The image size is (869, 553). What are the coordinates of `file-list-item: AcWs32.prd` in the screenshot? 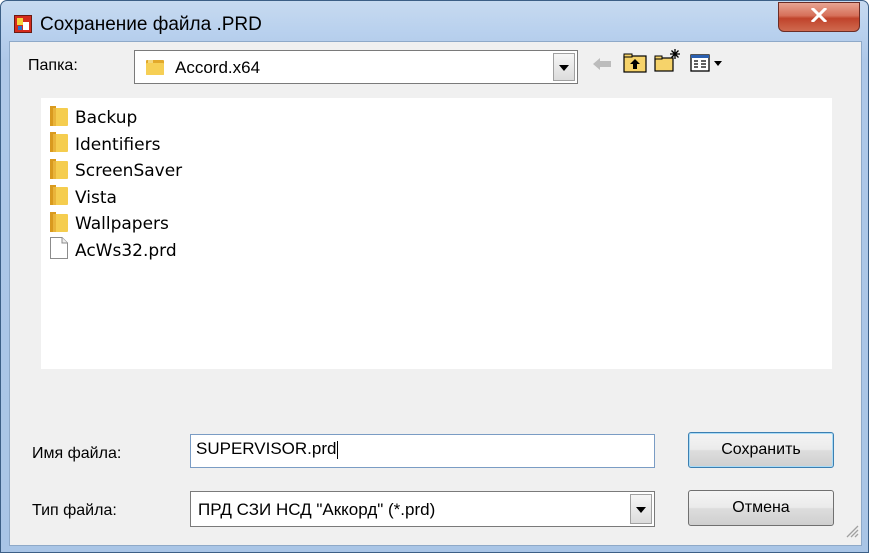 It's located at (113, 250).